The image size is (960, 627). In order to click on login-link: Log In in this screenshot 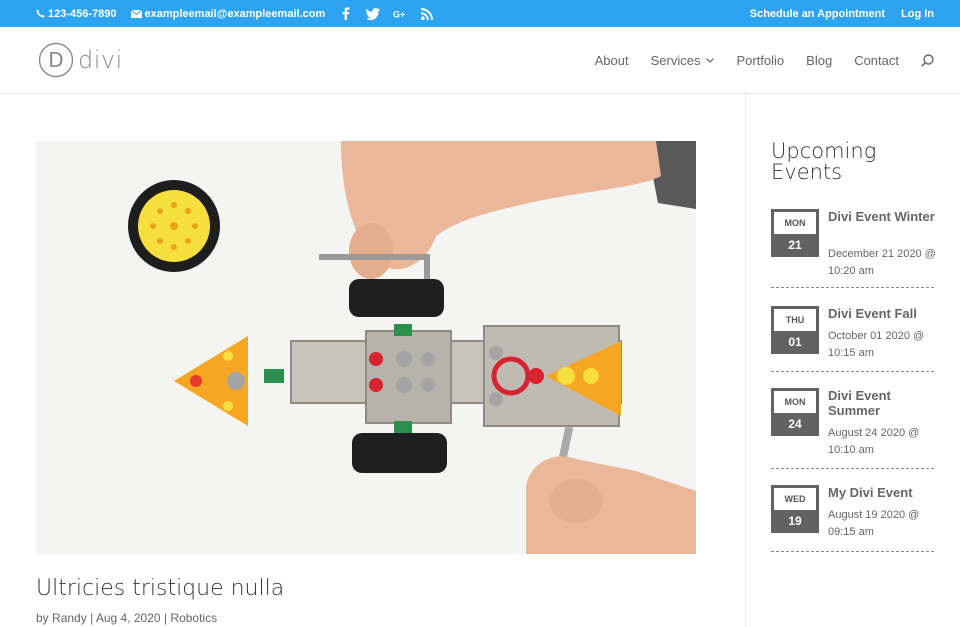, I will do `click(917, 14)`.